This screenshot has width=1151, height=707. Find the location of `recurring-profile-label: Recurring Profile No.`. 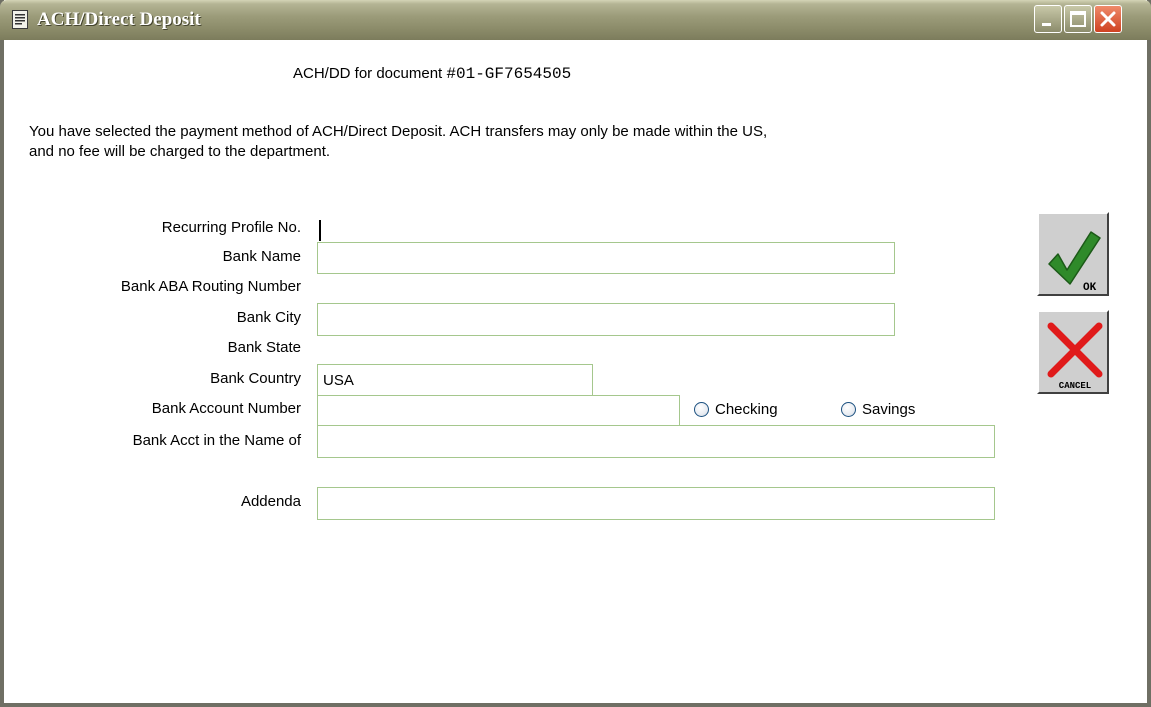

recurring-profile-label: Recurring Profile No. is located at coordinates (231, 227).